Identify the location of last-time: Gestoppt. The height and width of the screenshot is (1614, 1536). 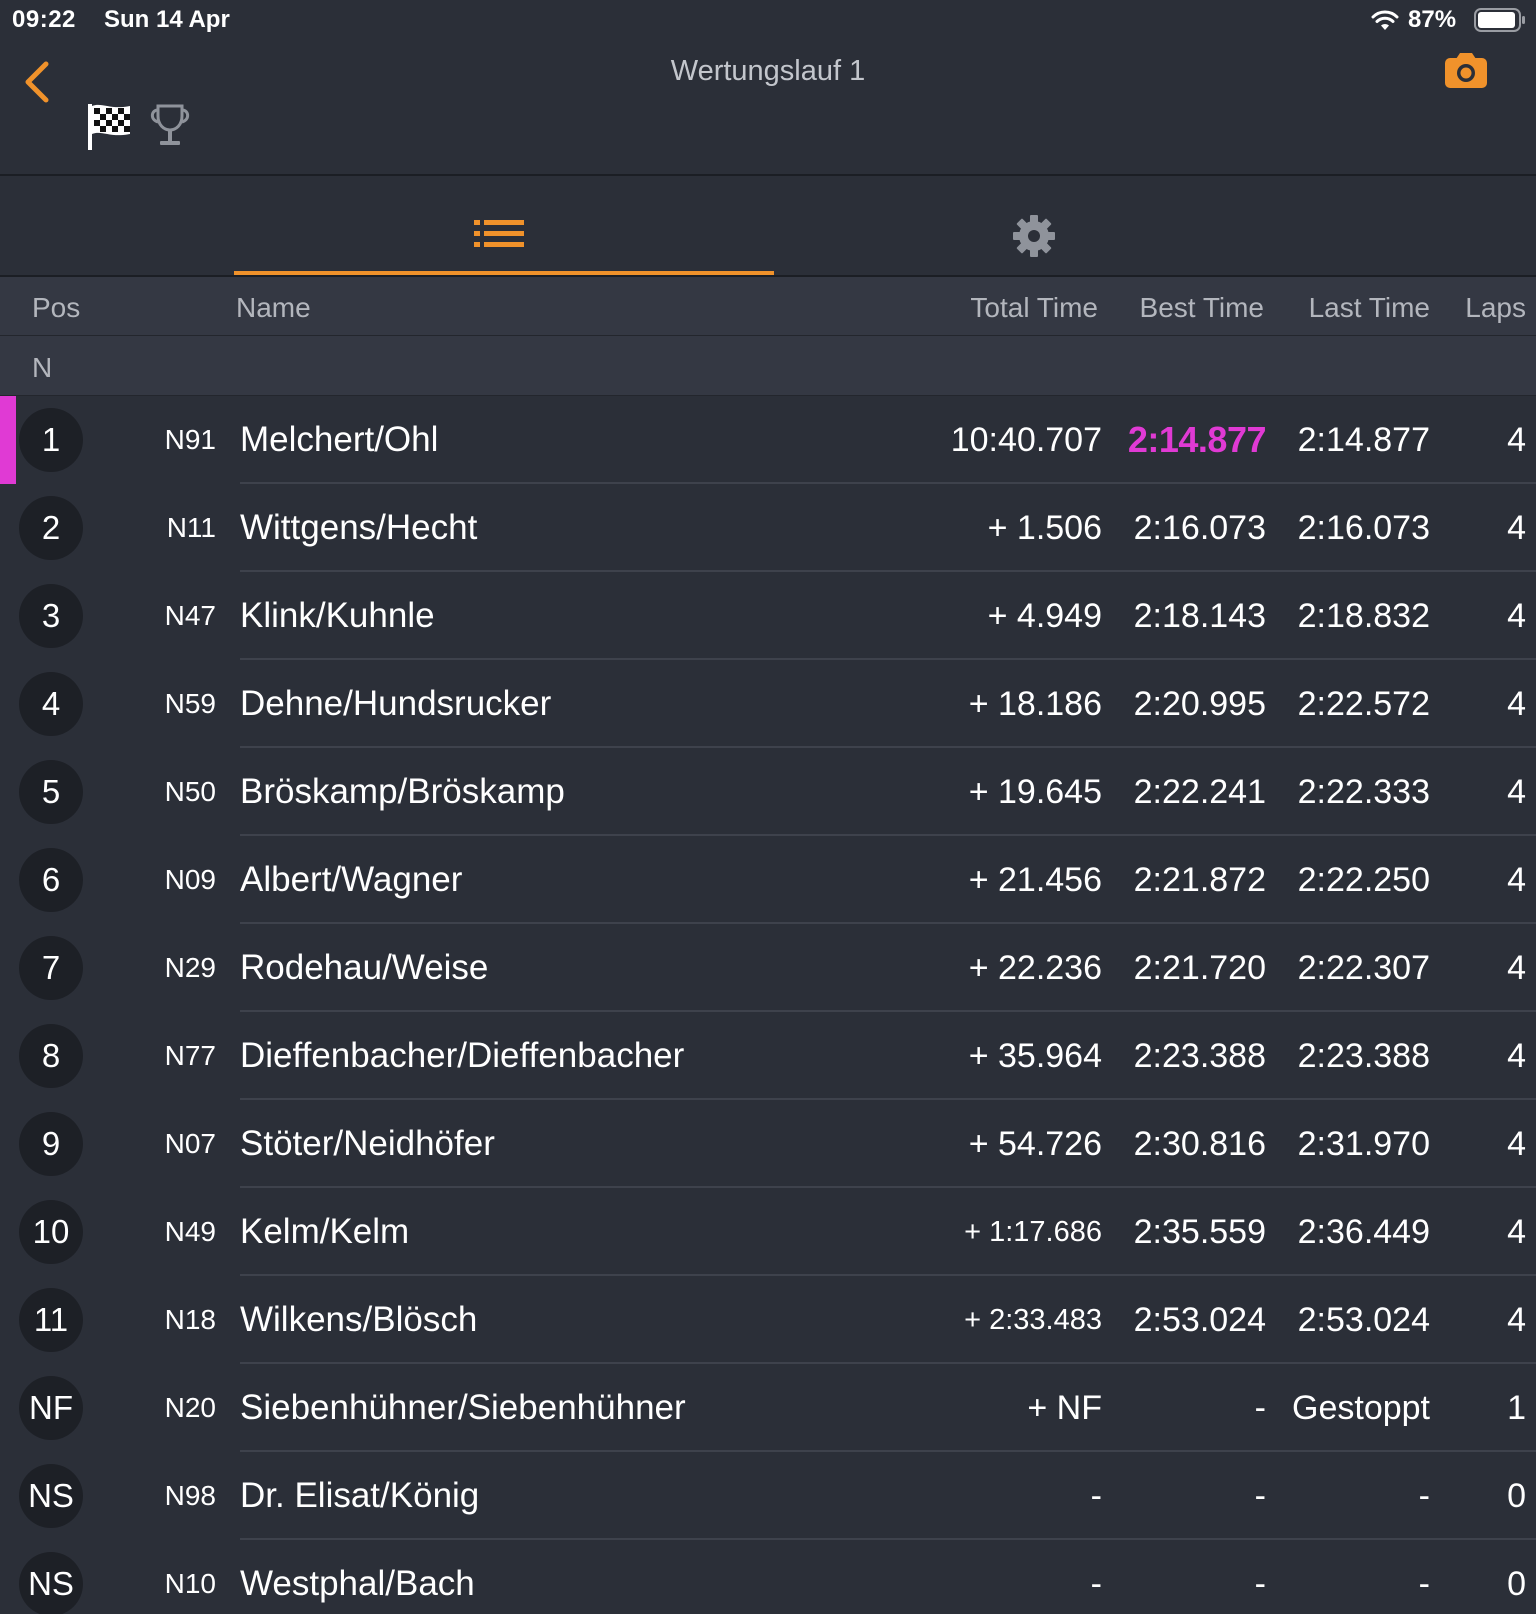
(1361, 1408).